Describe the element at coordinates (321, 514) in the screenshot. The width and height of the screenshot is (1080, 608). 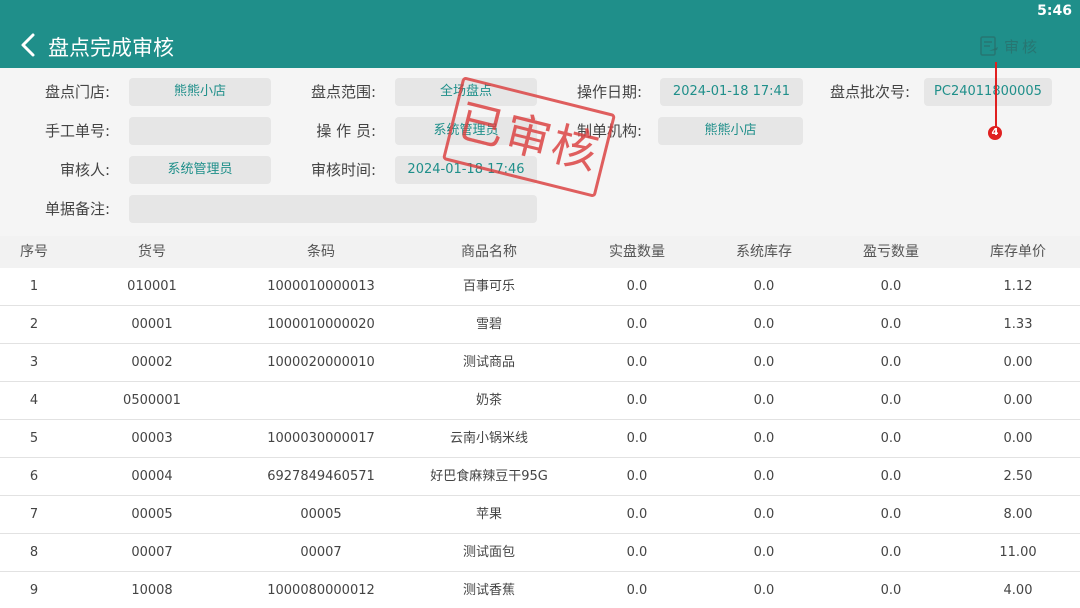
I see `cell-barcode: 00005` at that location.